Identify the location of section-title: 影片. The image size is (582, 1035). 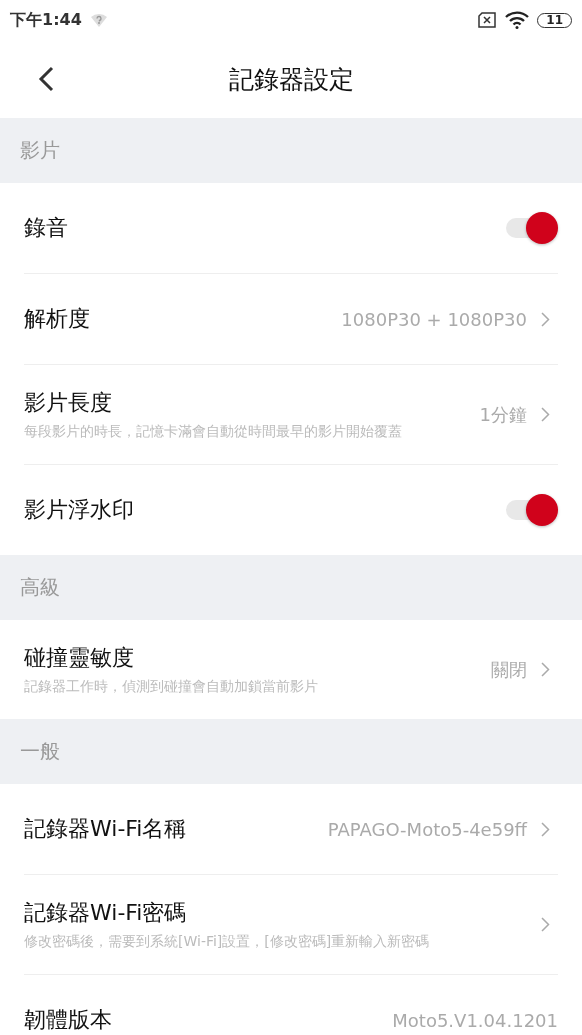
(40, 150).